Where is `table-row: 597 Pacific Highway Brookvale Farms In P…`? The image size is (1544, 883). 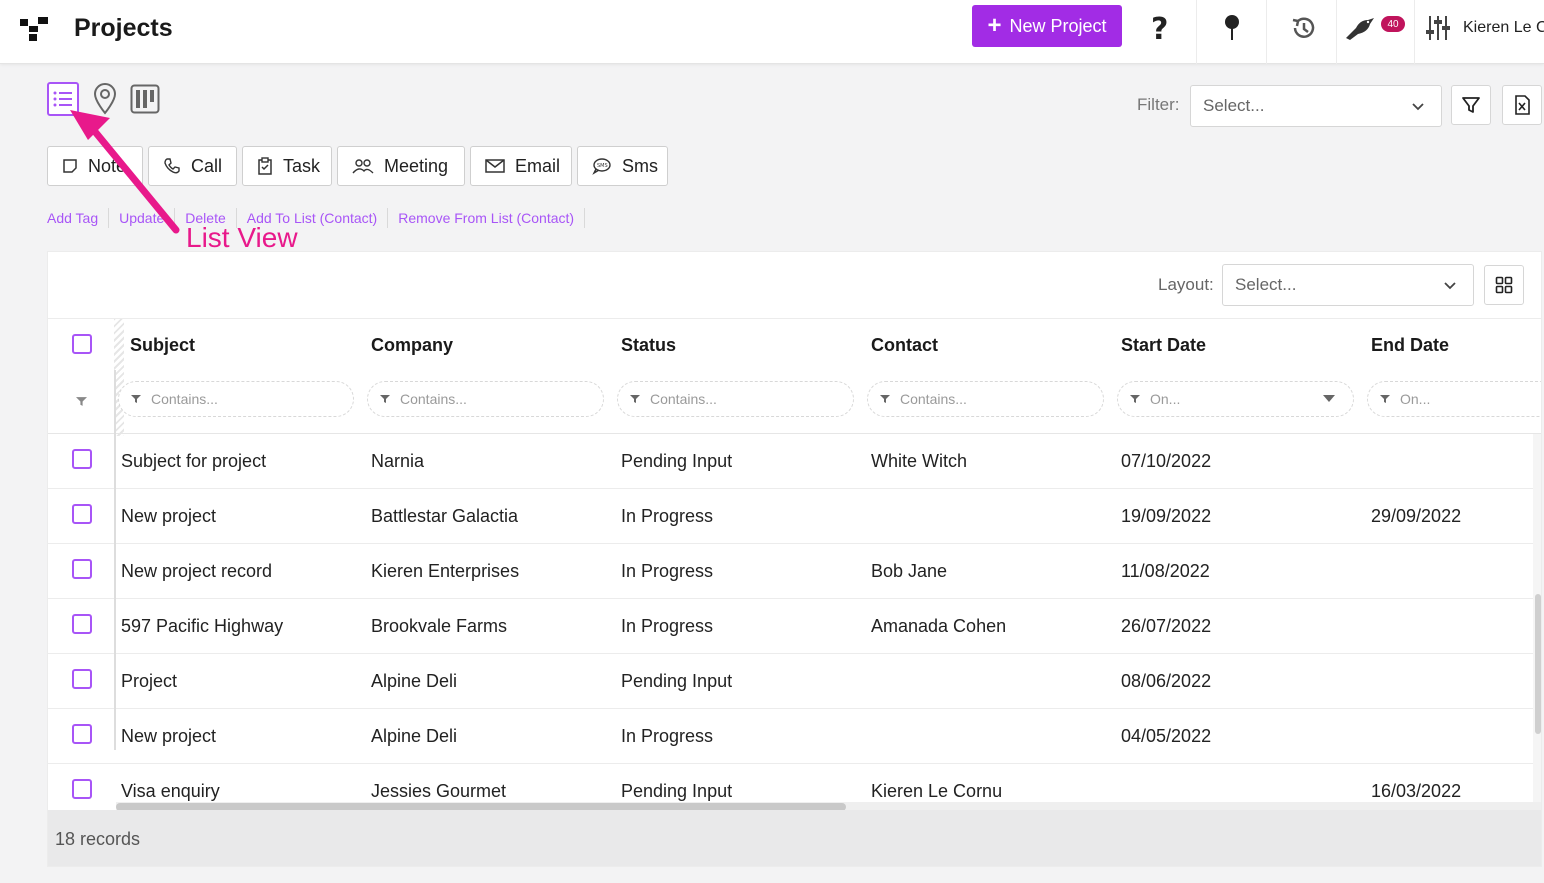 table-row: 597 Pacific Highway Brookvale Farms In P… is located at coordinates (794, 626).